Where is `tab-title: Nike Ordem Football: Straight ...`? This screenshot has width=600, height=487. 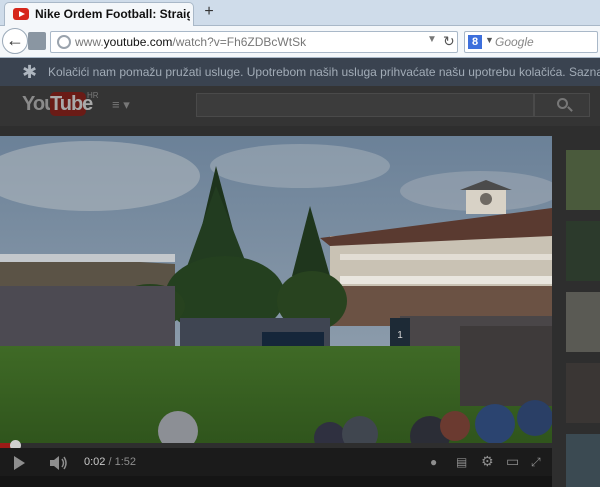 tab-title: Nike Ordem Football: Straight ... is located at coordinates (112, 14).